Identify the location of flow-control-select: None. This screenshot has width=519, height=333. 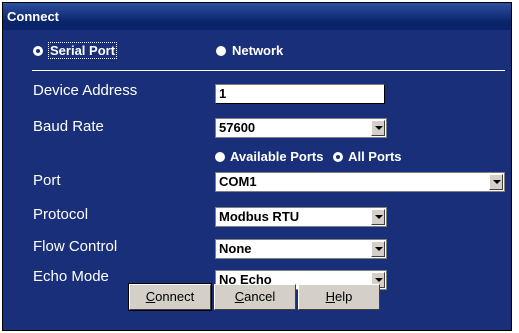
(301, 249).